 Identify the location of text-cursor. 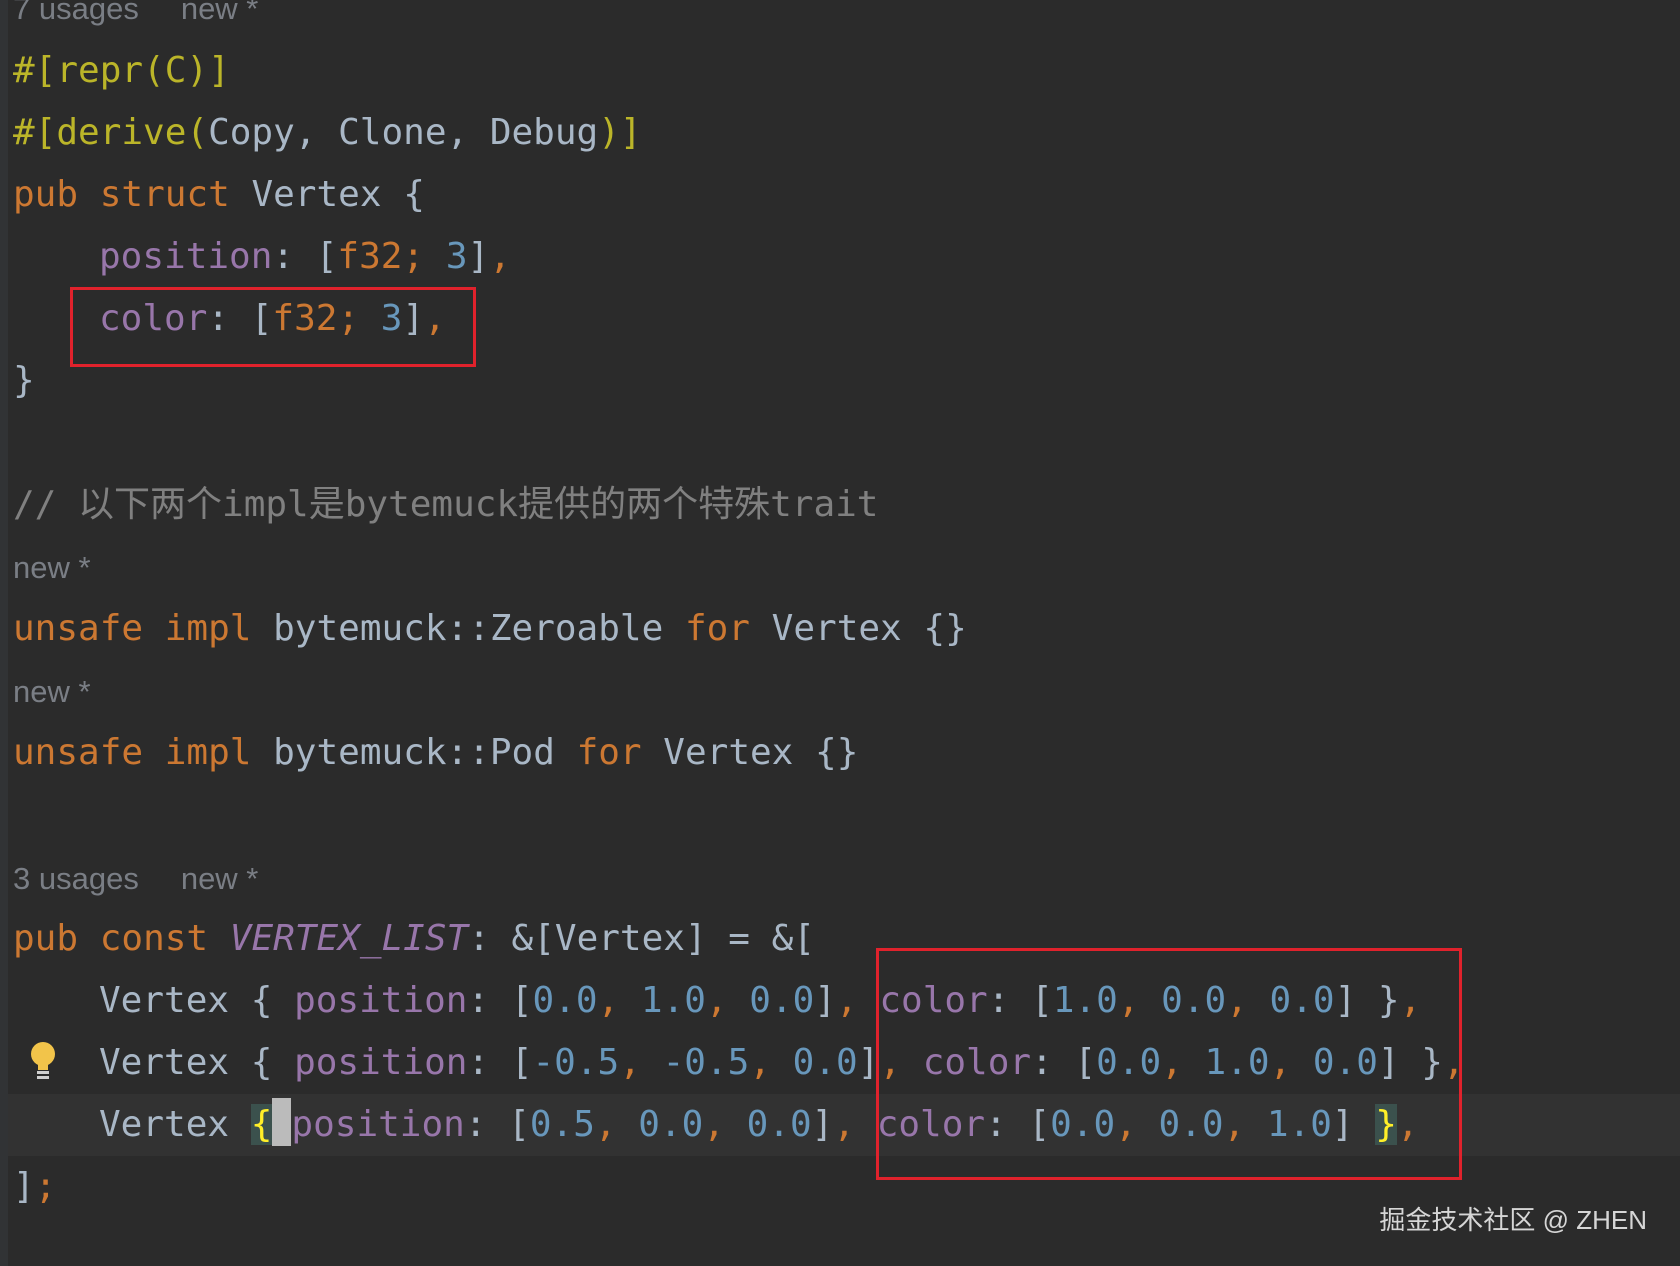
(282, 1122).